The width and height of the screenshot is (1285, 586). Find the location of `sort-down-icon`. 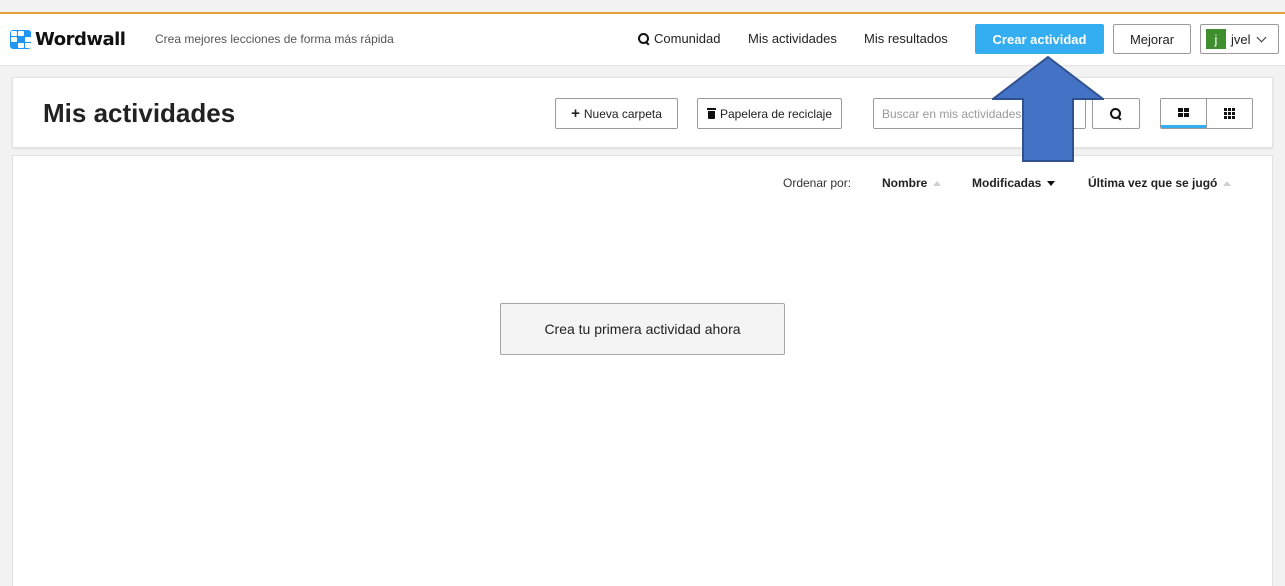

sort-down-icon is located at coordinates (1051, 183).